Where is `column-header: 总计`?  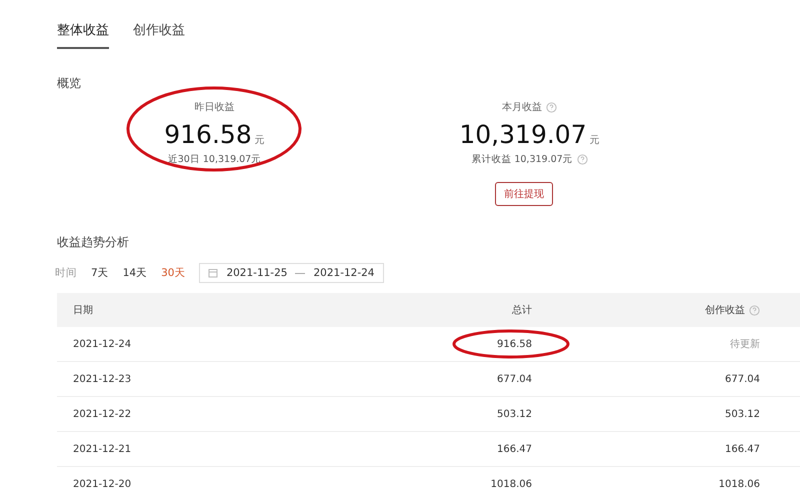
column-header: 总计 is located at coordinates (522, 310).